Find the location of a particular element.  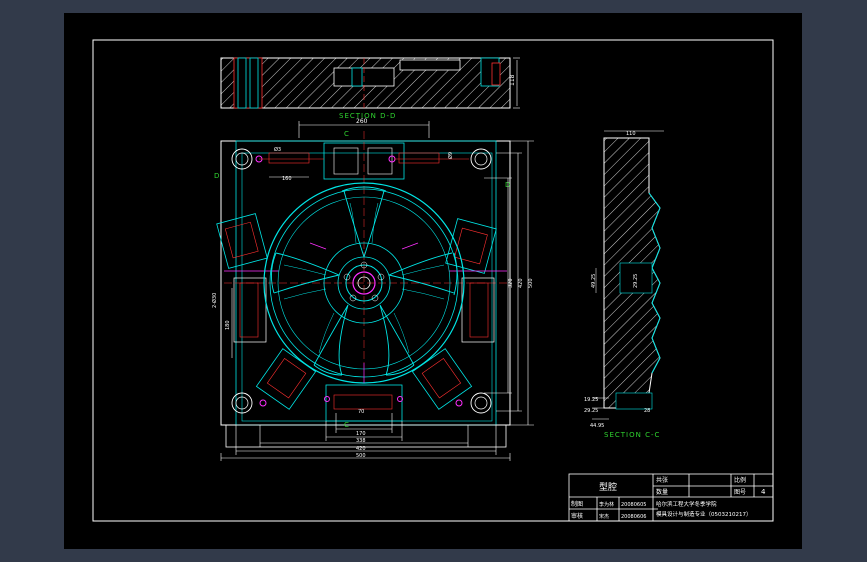

title-school-line2: 模具设计与制造专业（0503210217） is located at coordinates (704, 514).